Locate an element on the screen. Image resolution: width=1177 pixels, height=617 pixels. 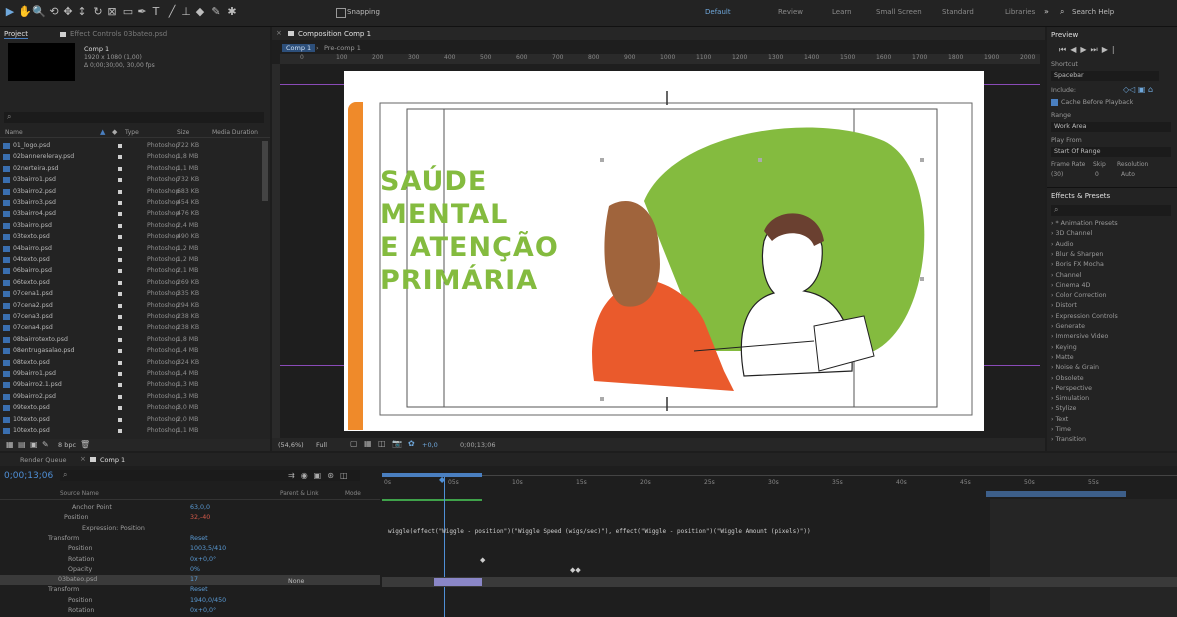
column-type: Type is located at coordinates (132, 132).